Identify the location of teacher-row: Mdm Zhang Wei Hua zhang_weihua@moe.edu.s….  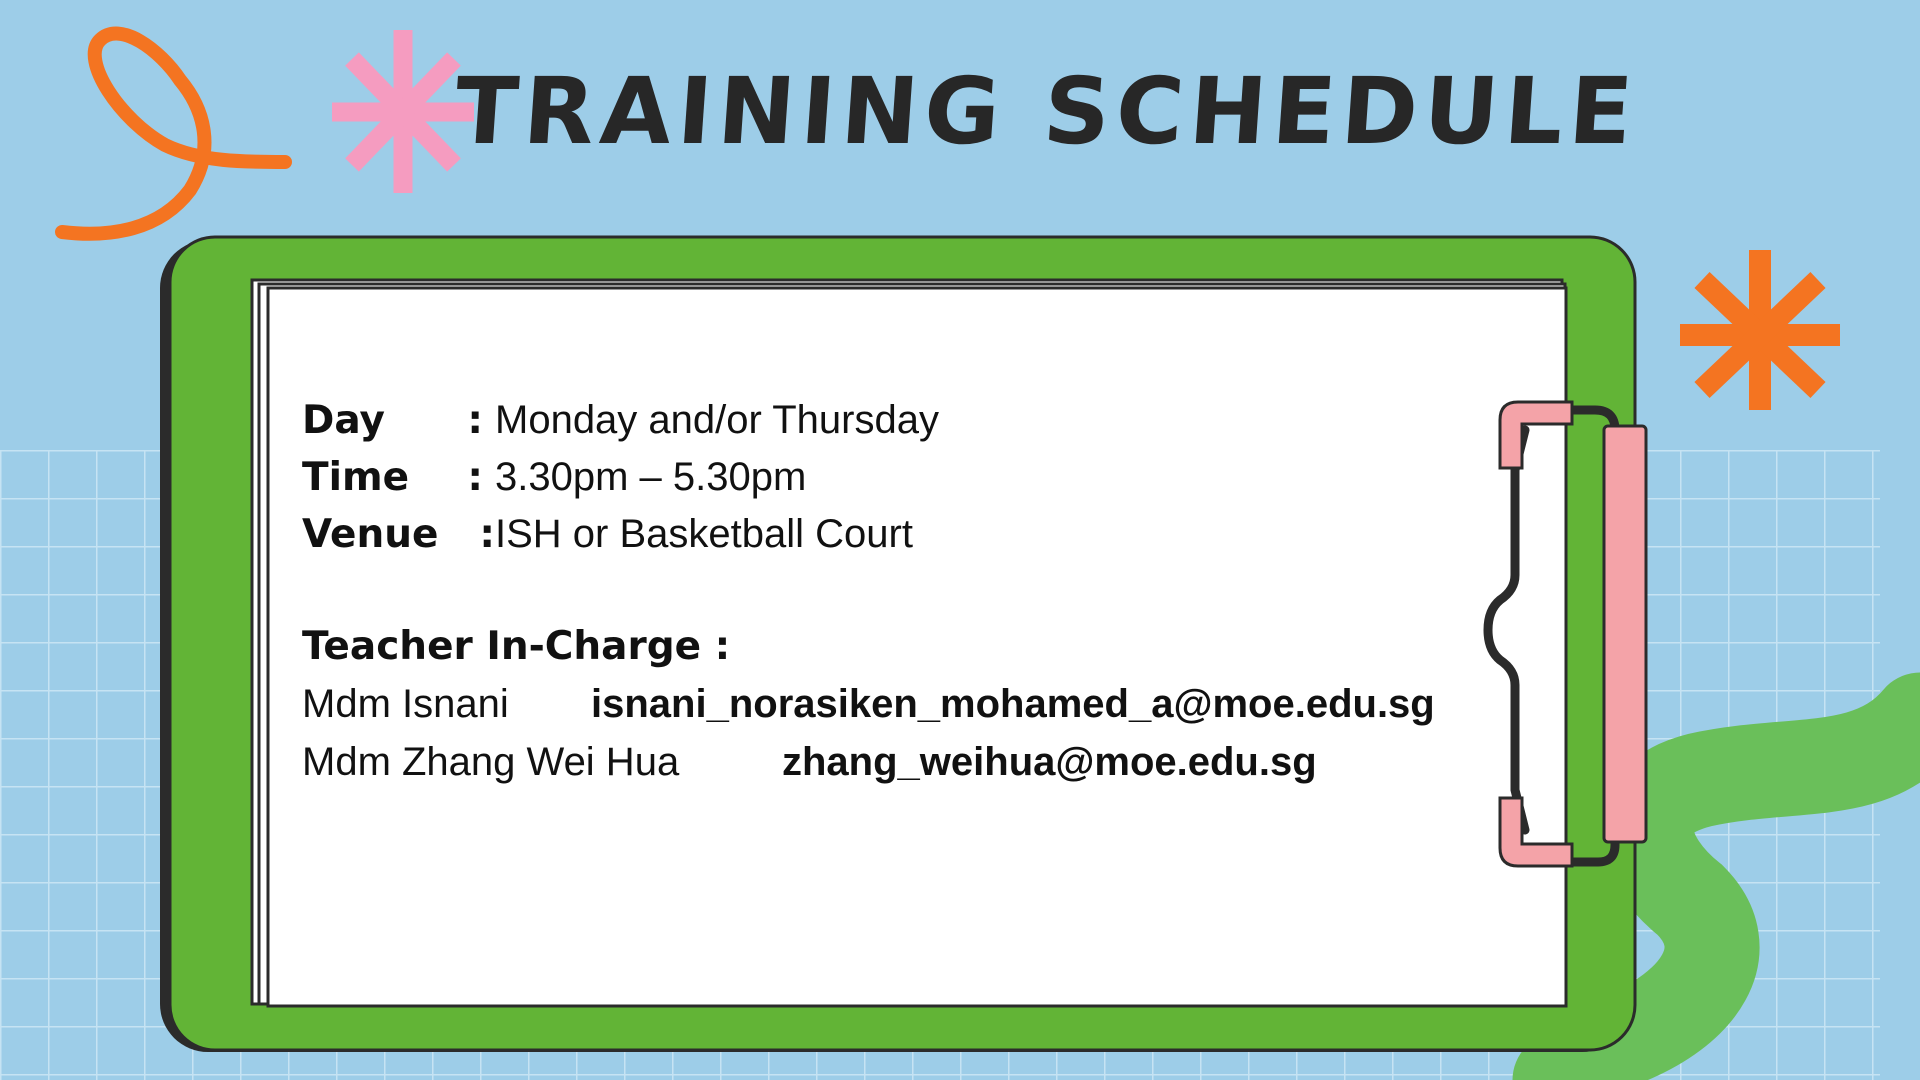
(902, 769).